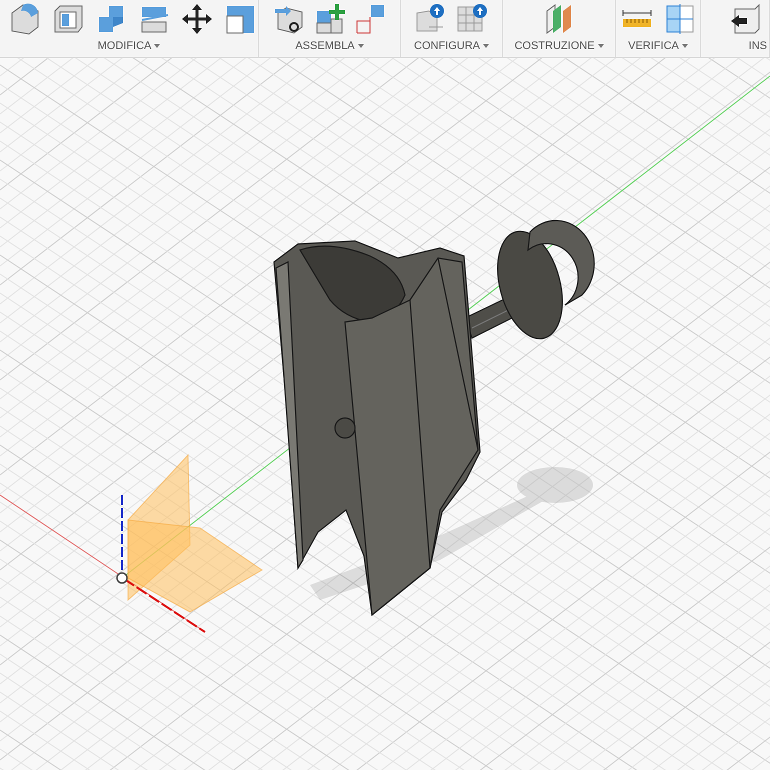 The width and height of the screenshot is (770, 770). What do you see at coordinates (559, 46) in the screenshot?
I see `toolbar-group-menu: COSTRUZIONE` at bounding box center [559, 46].